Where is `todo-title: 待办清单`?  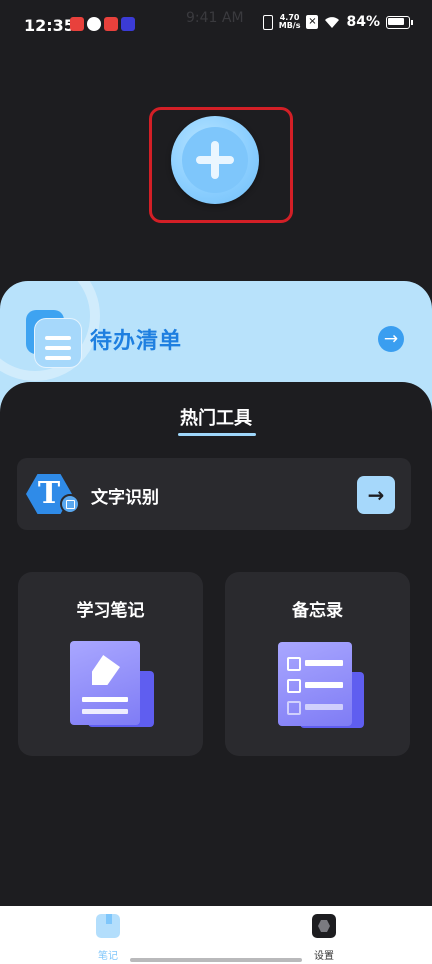
todo-title: 待办清单 is located at coordinates (136, 341).